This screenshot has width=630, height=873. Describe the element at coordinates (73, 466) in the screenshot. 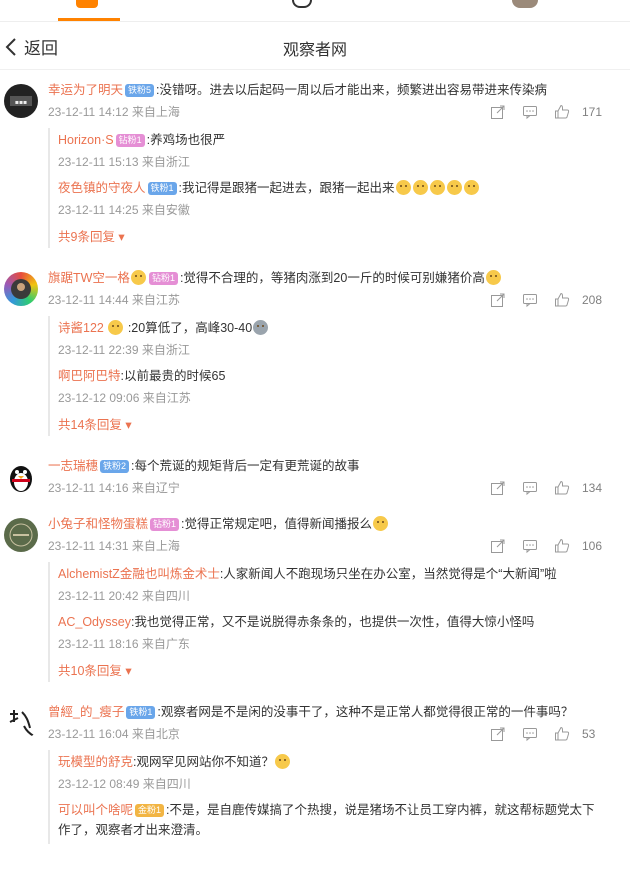

I see `comment-username: 一志瑞穗` at that location.